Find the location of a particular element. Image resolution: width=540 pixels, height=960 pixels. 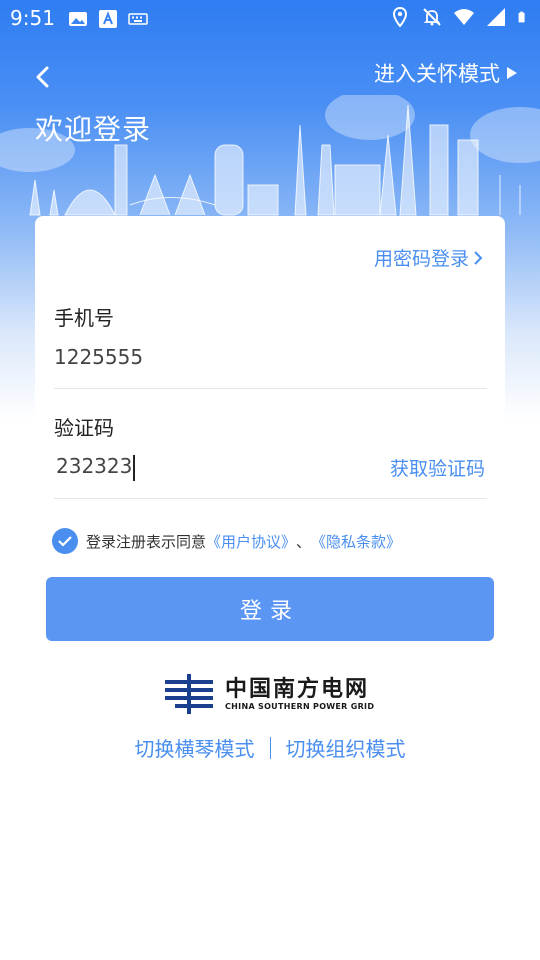

password-login-label: 用密码登录 is located at coordinates (421, 259).